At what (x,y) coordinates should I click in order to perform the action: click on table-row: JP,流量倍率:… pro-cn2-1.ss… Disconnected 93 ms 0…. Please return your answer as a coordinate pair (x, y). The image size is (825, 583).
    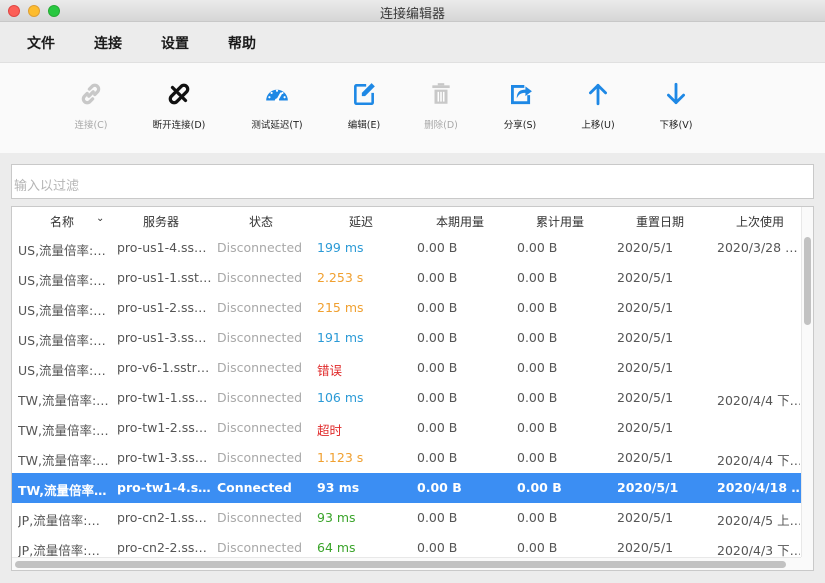
    Looking at the image, I should click on (406, 518).